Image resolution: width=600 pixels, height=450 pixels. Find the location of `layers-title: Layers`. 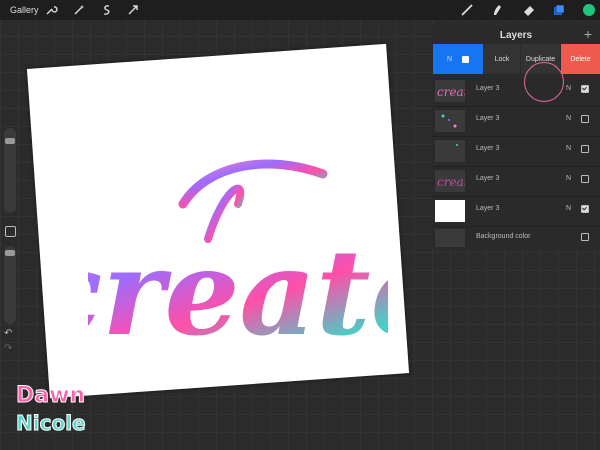

layers-title: Layers is located at coordinates (516, 35).